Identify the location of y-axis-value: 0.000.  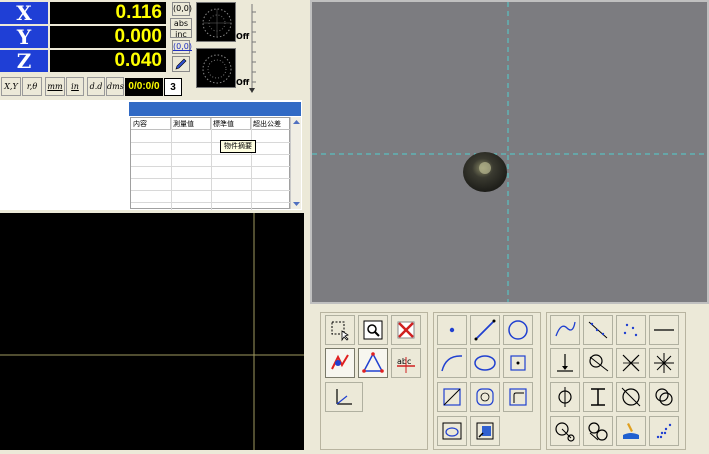
(108, 37).